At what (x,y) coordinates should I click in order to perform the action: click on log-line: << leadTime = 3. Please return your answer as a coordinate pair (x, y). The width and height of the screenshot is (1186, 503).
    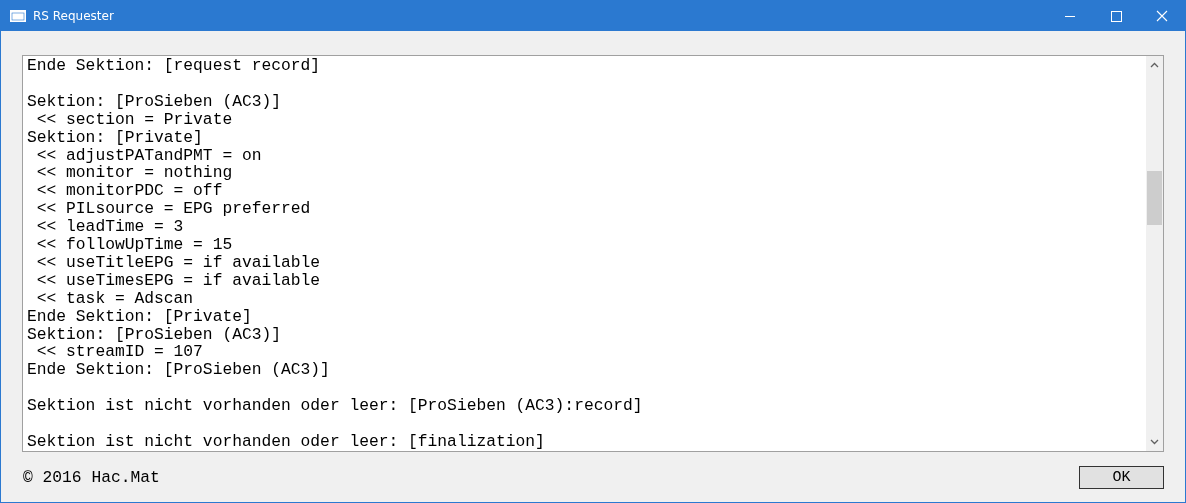
    Looking at the image, I should click on (109, 227).